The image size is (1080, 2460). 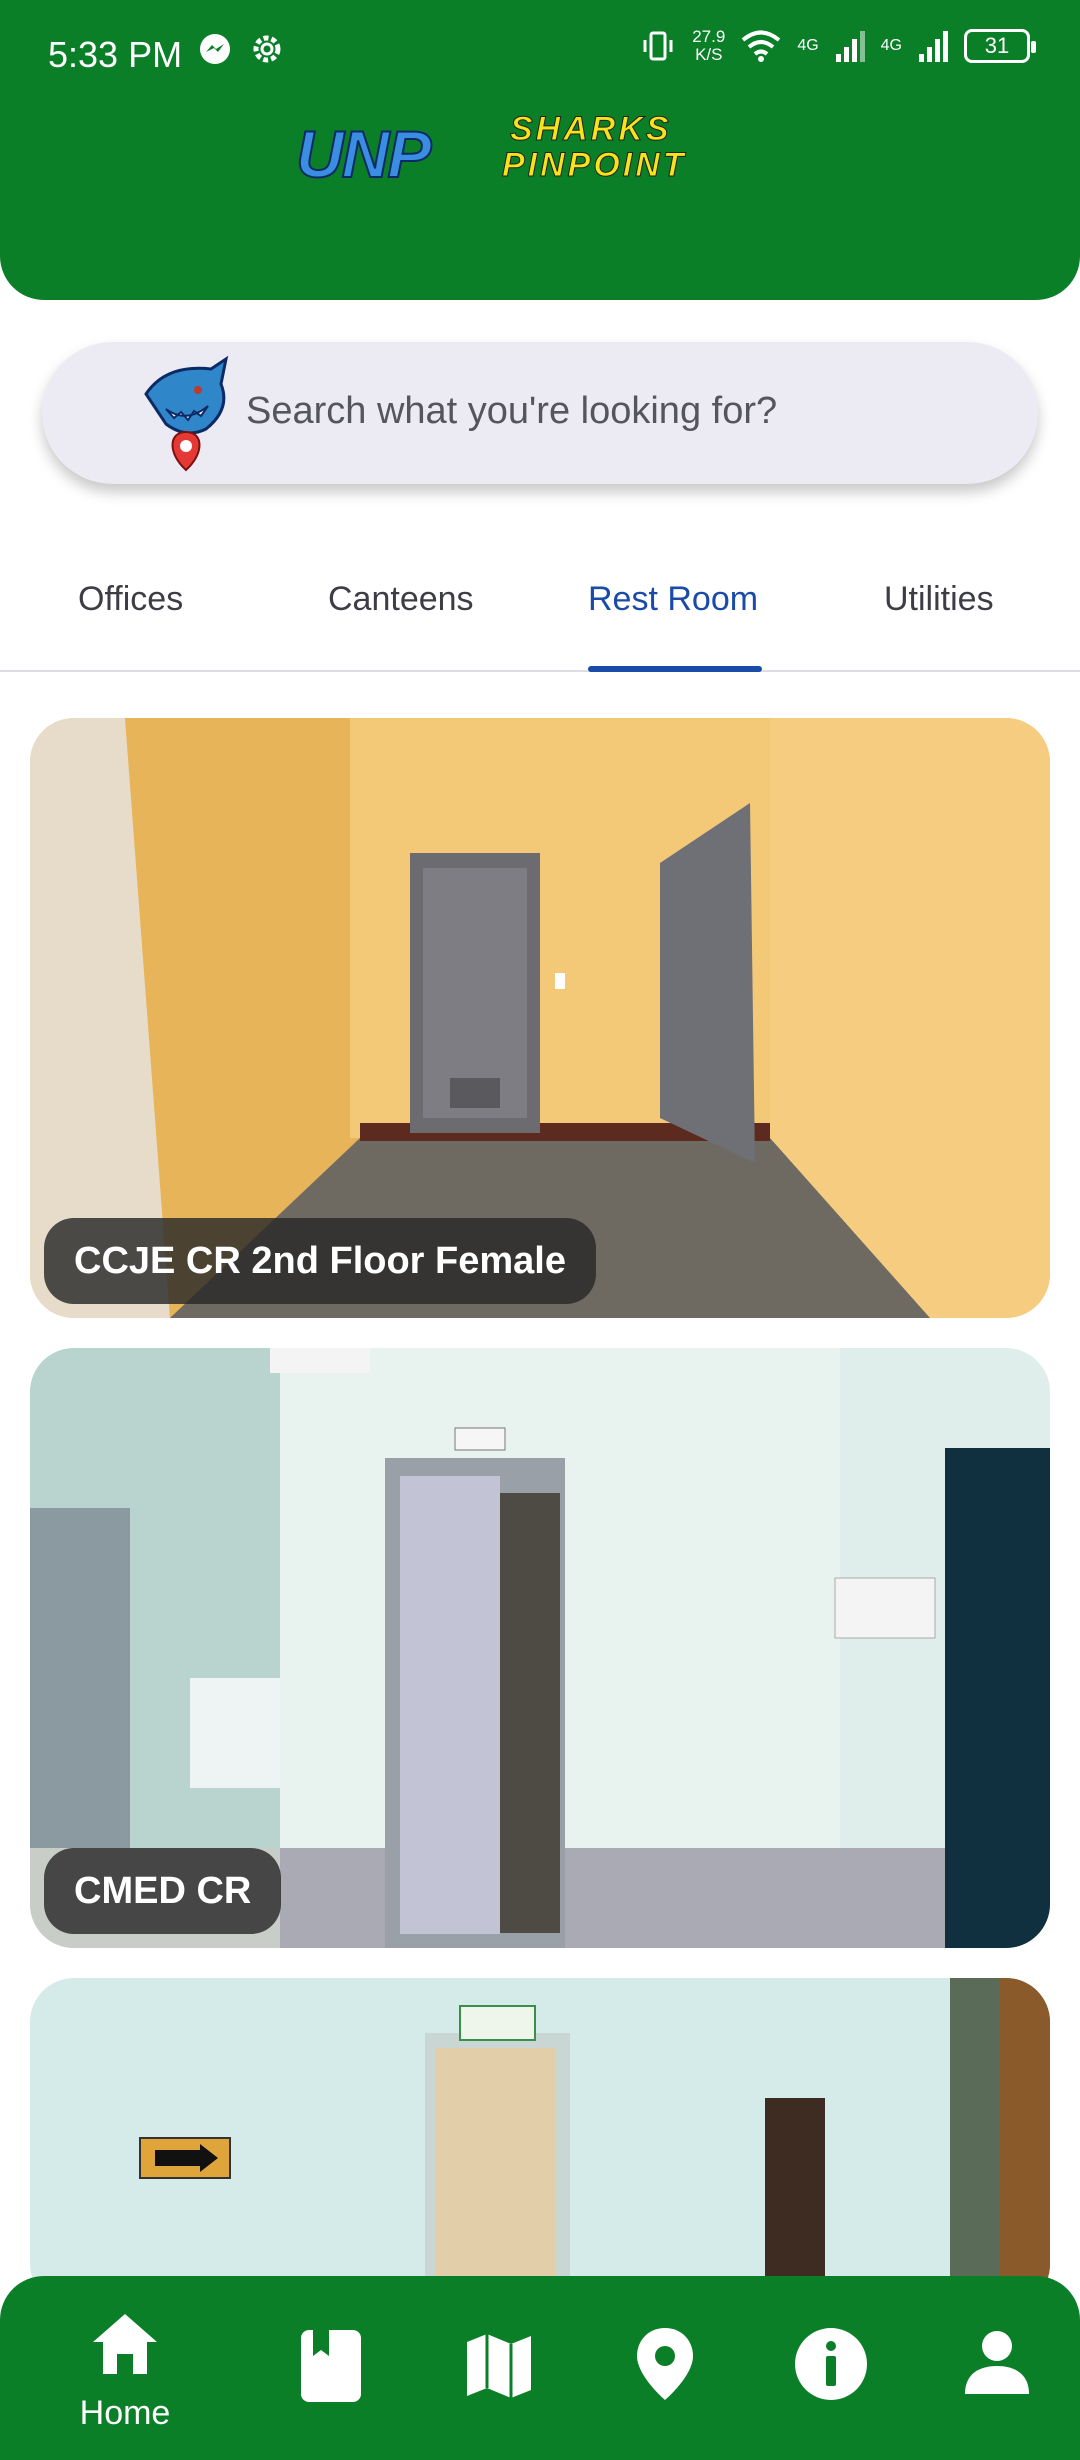 I want to click on battery-indicator: 31, so click(x=1000, y=46).